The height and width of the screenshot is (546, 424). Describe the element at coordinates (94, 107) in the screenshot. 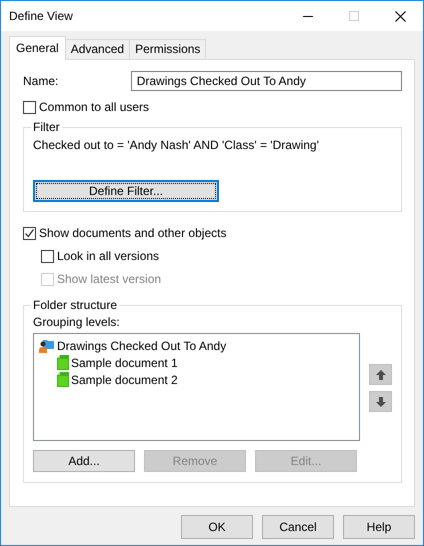

I see `checkbox-label: Common to all users` at that location.